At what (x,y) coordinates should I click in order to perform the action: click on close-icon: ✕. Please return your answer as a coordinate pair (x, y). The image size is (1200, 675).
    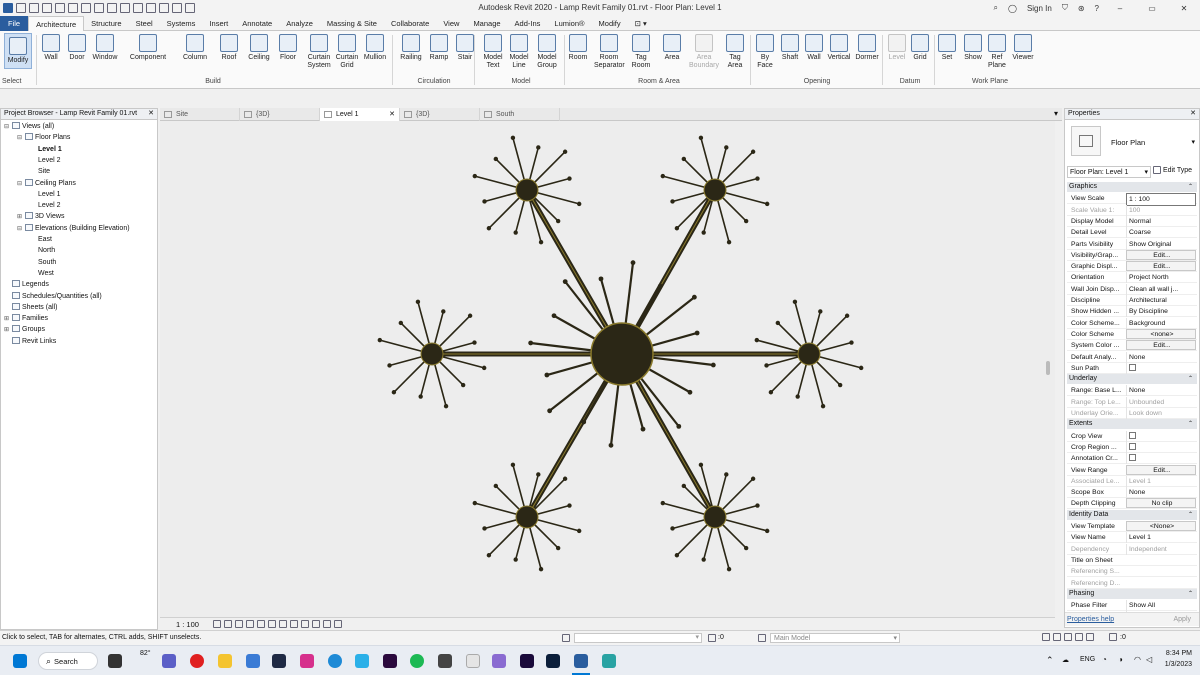
    Looking at the image, I should click on (151, 113).